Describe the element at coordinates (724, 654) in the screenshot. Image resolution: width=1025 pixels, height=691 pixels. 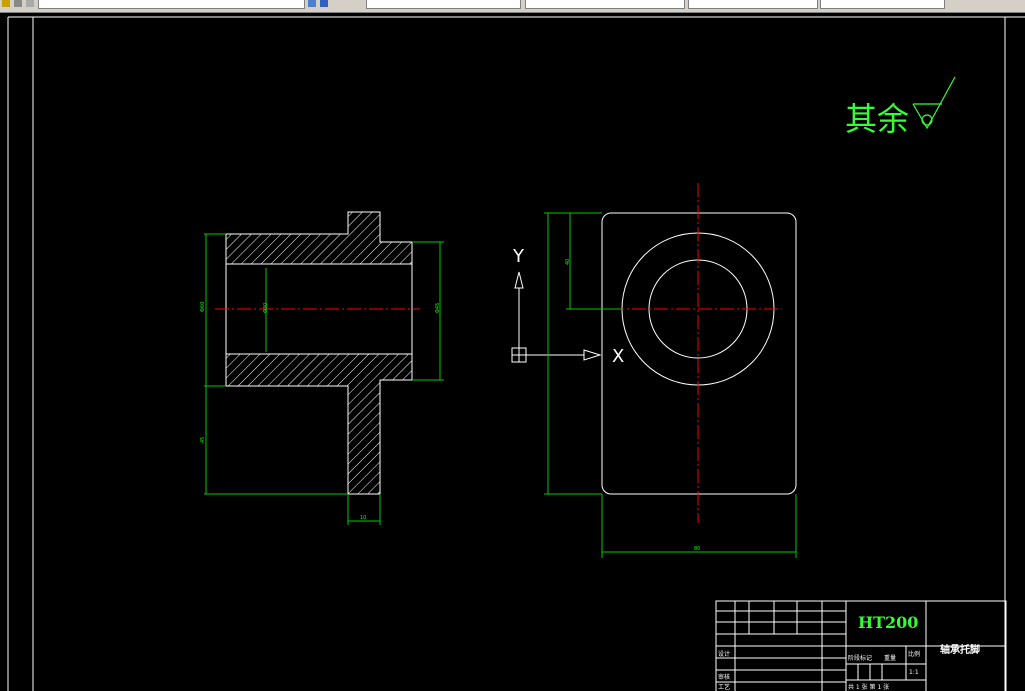
I see `title-row-design: 设计` at that location.